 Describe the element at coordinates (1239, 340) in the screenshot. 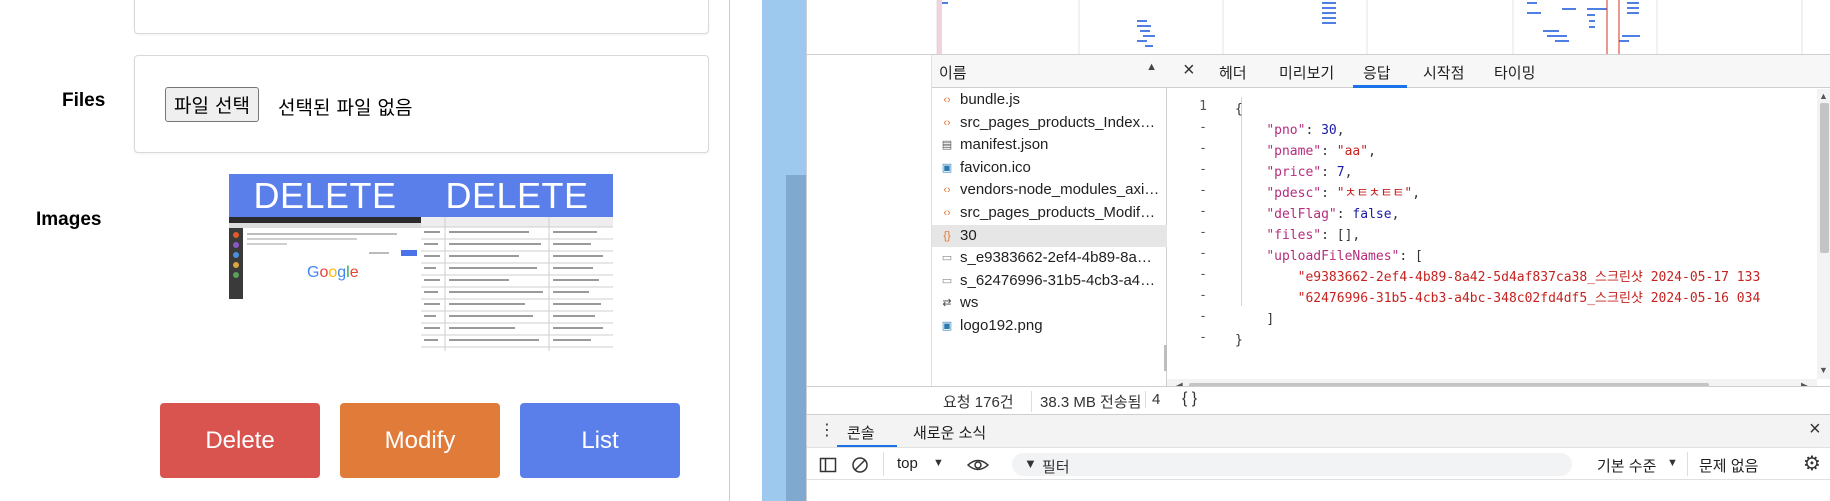

I see `code-line-close: }` at that location.